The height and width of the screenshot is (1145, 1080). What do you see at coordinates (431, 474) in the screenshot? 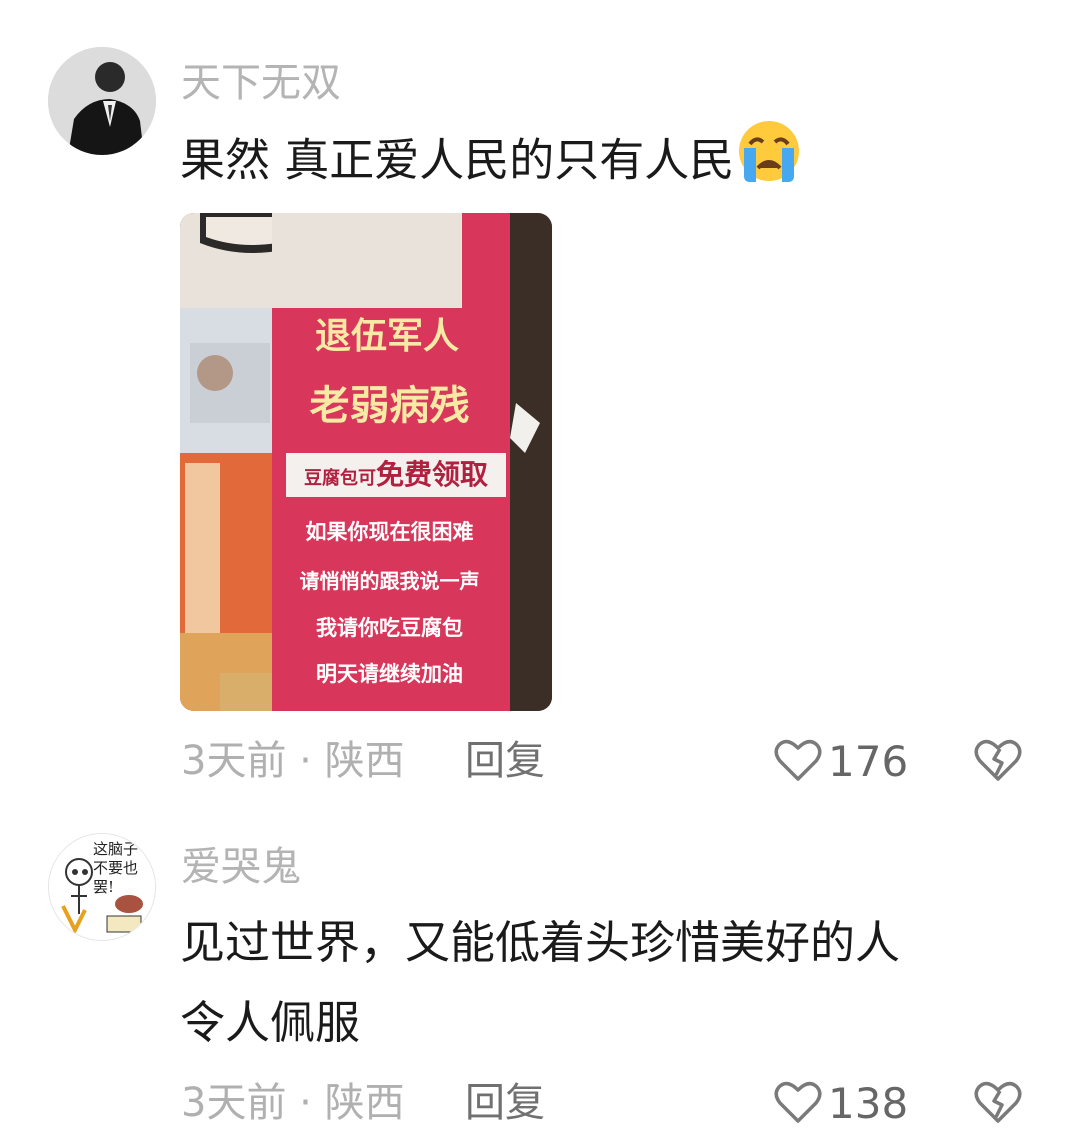
I see `sign-box-big: 免费领取` at bounding box center [431, 474].